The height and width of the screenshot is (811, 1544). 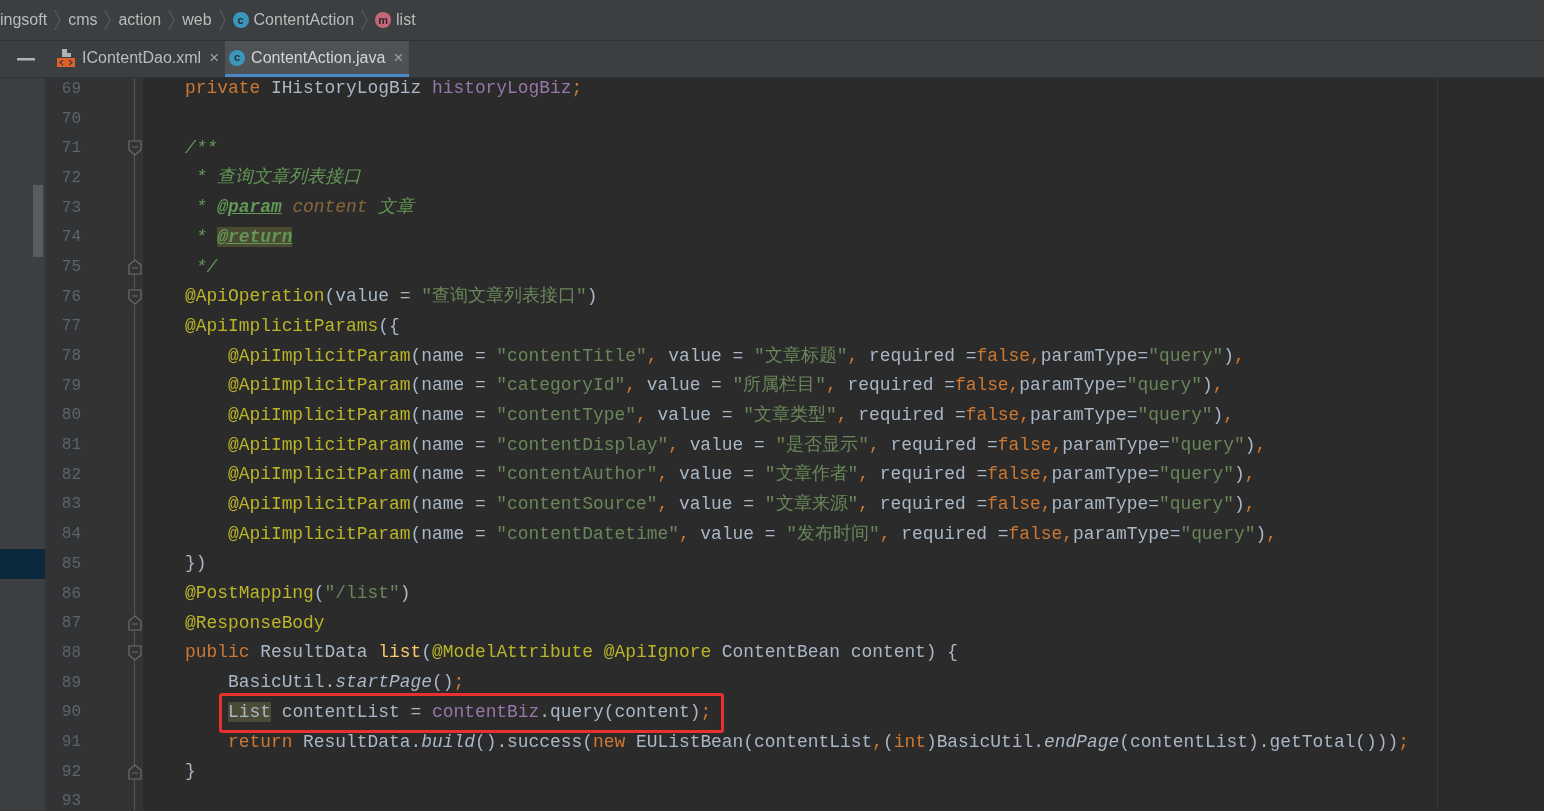 I want to click on breadcrumb-item: list, so click(x=406, y=20).